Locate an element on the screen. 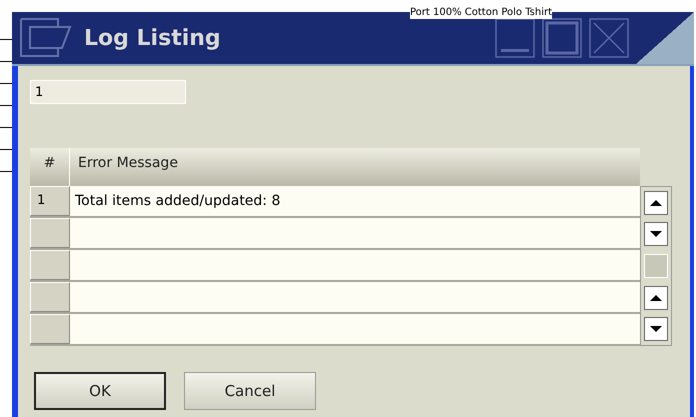 This screenshot has height=417, width=696. window-title: Log Listing is located at coordinates (152, 38).